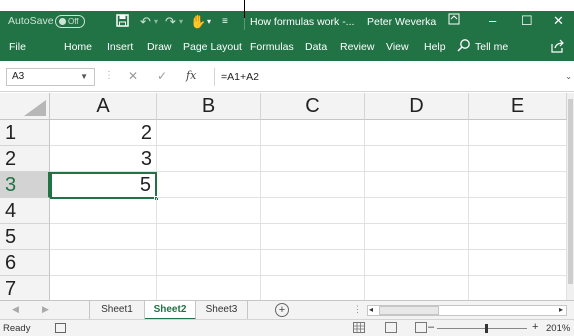 This screenshot has height=336, width=574. Describe the element at coordinates (170, 22) in the screenshot. I see `redo-icon: ↷` at that location.